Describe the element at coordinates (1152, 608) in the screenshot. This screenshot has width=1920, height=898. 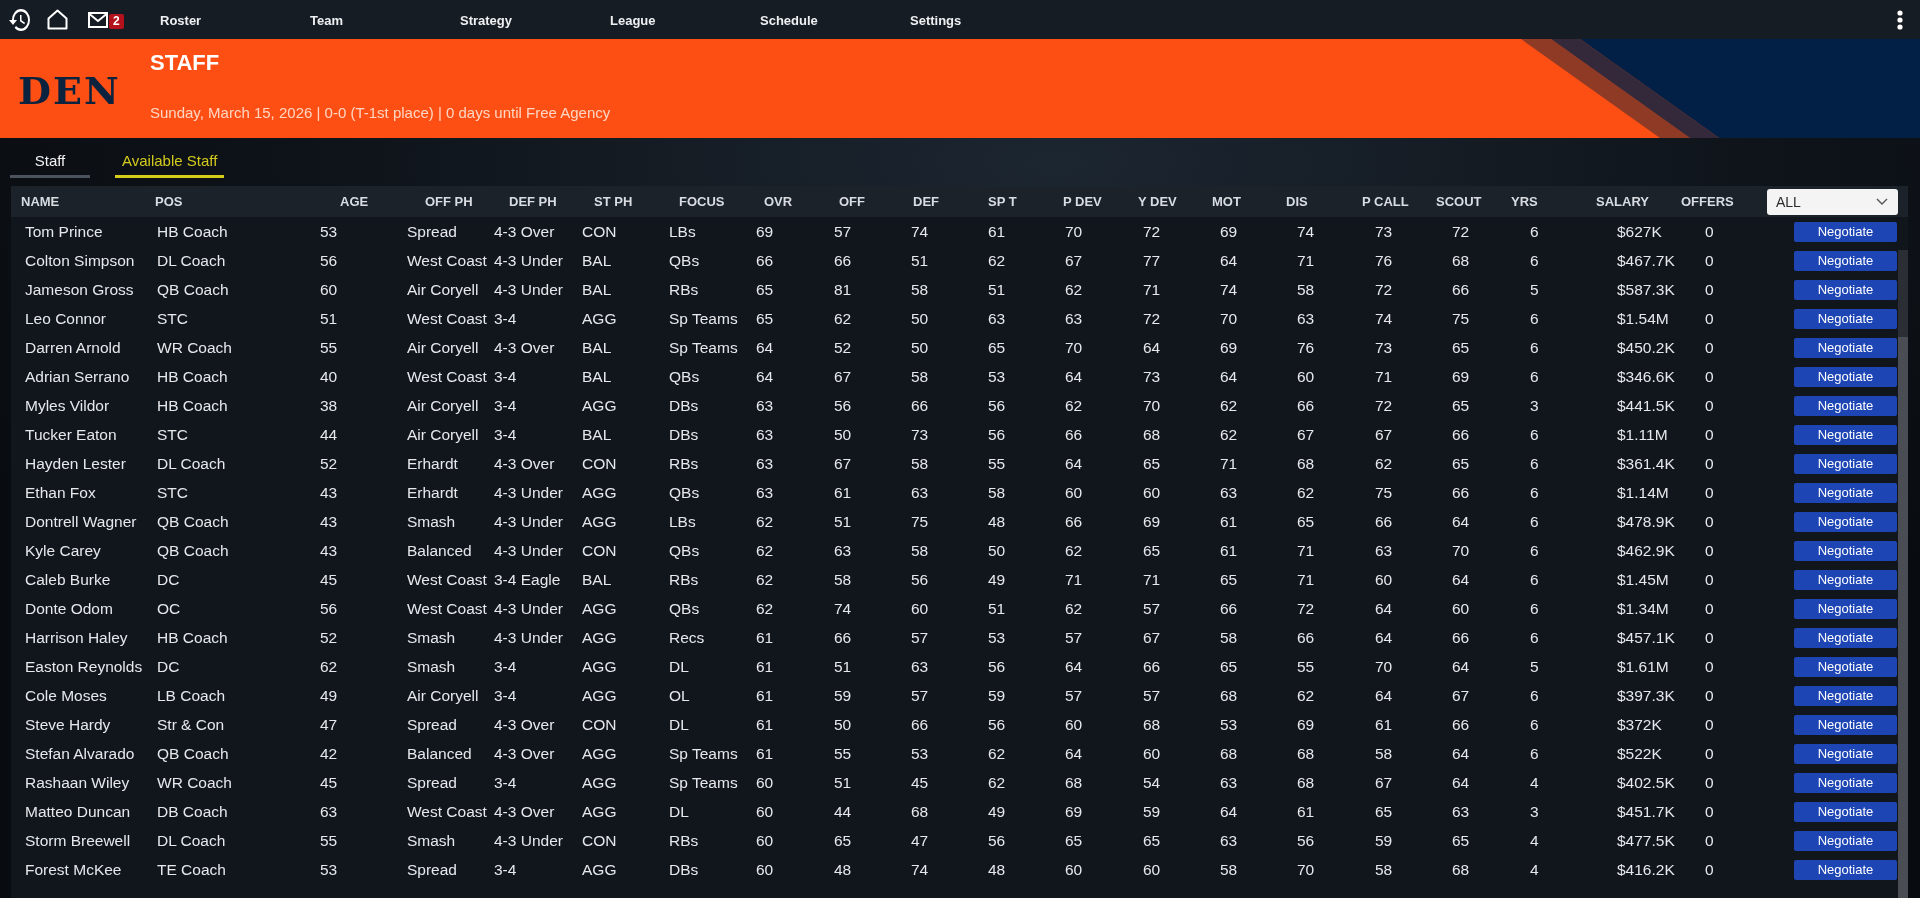
I see `y-dev-value: 57` at that location.